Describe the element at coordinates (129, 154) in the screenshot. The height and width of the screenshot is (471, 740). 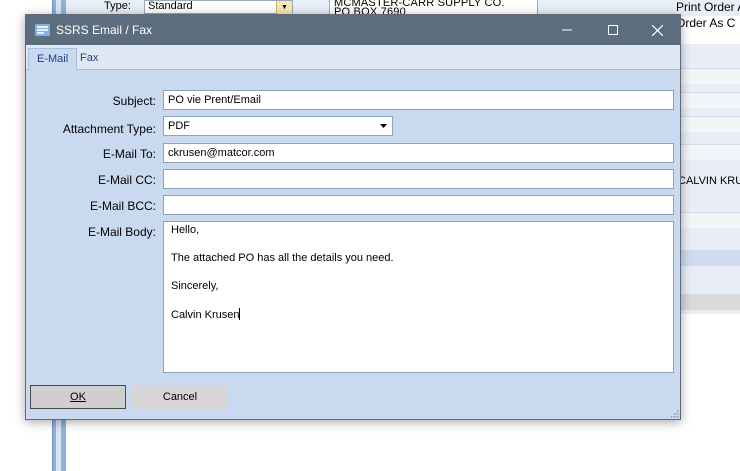
I see `email-to-label: E-Mail To:` at that location.